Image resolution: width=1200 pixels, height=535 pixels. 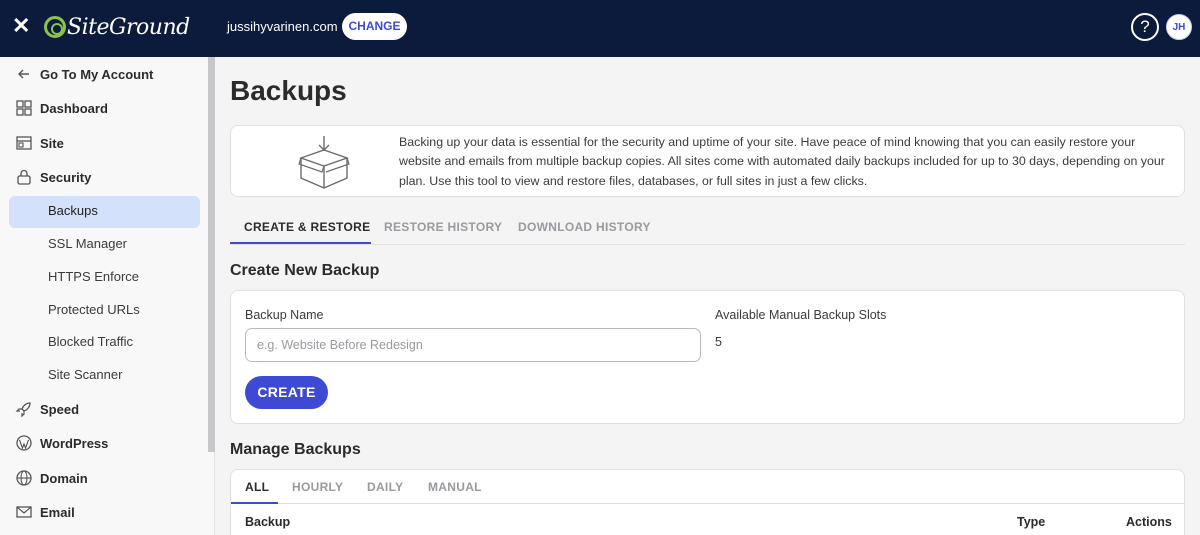 I want to click on go-to-account-label: Go To My Account, so click(x=97, y=74).